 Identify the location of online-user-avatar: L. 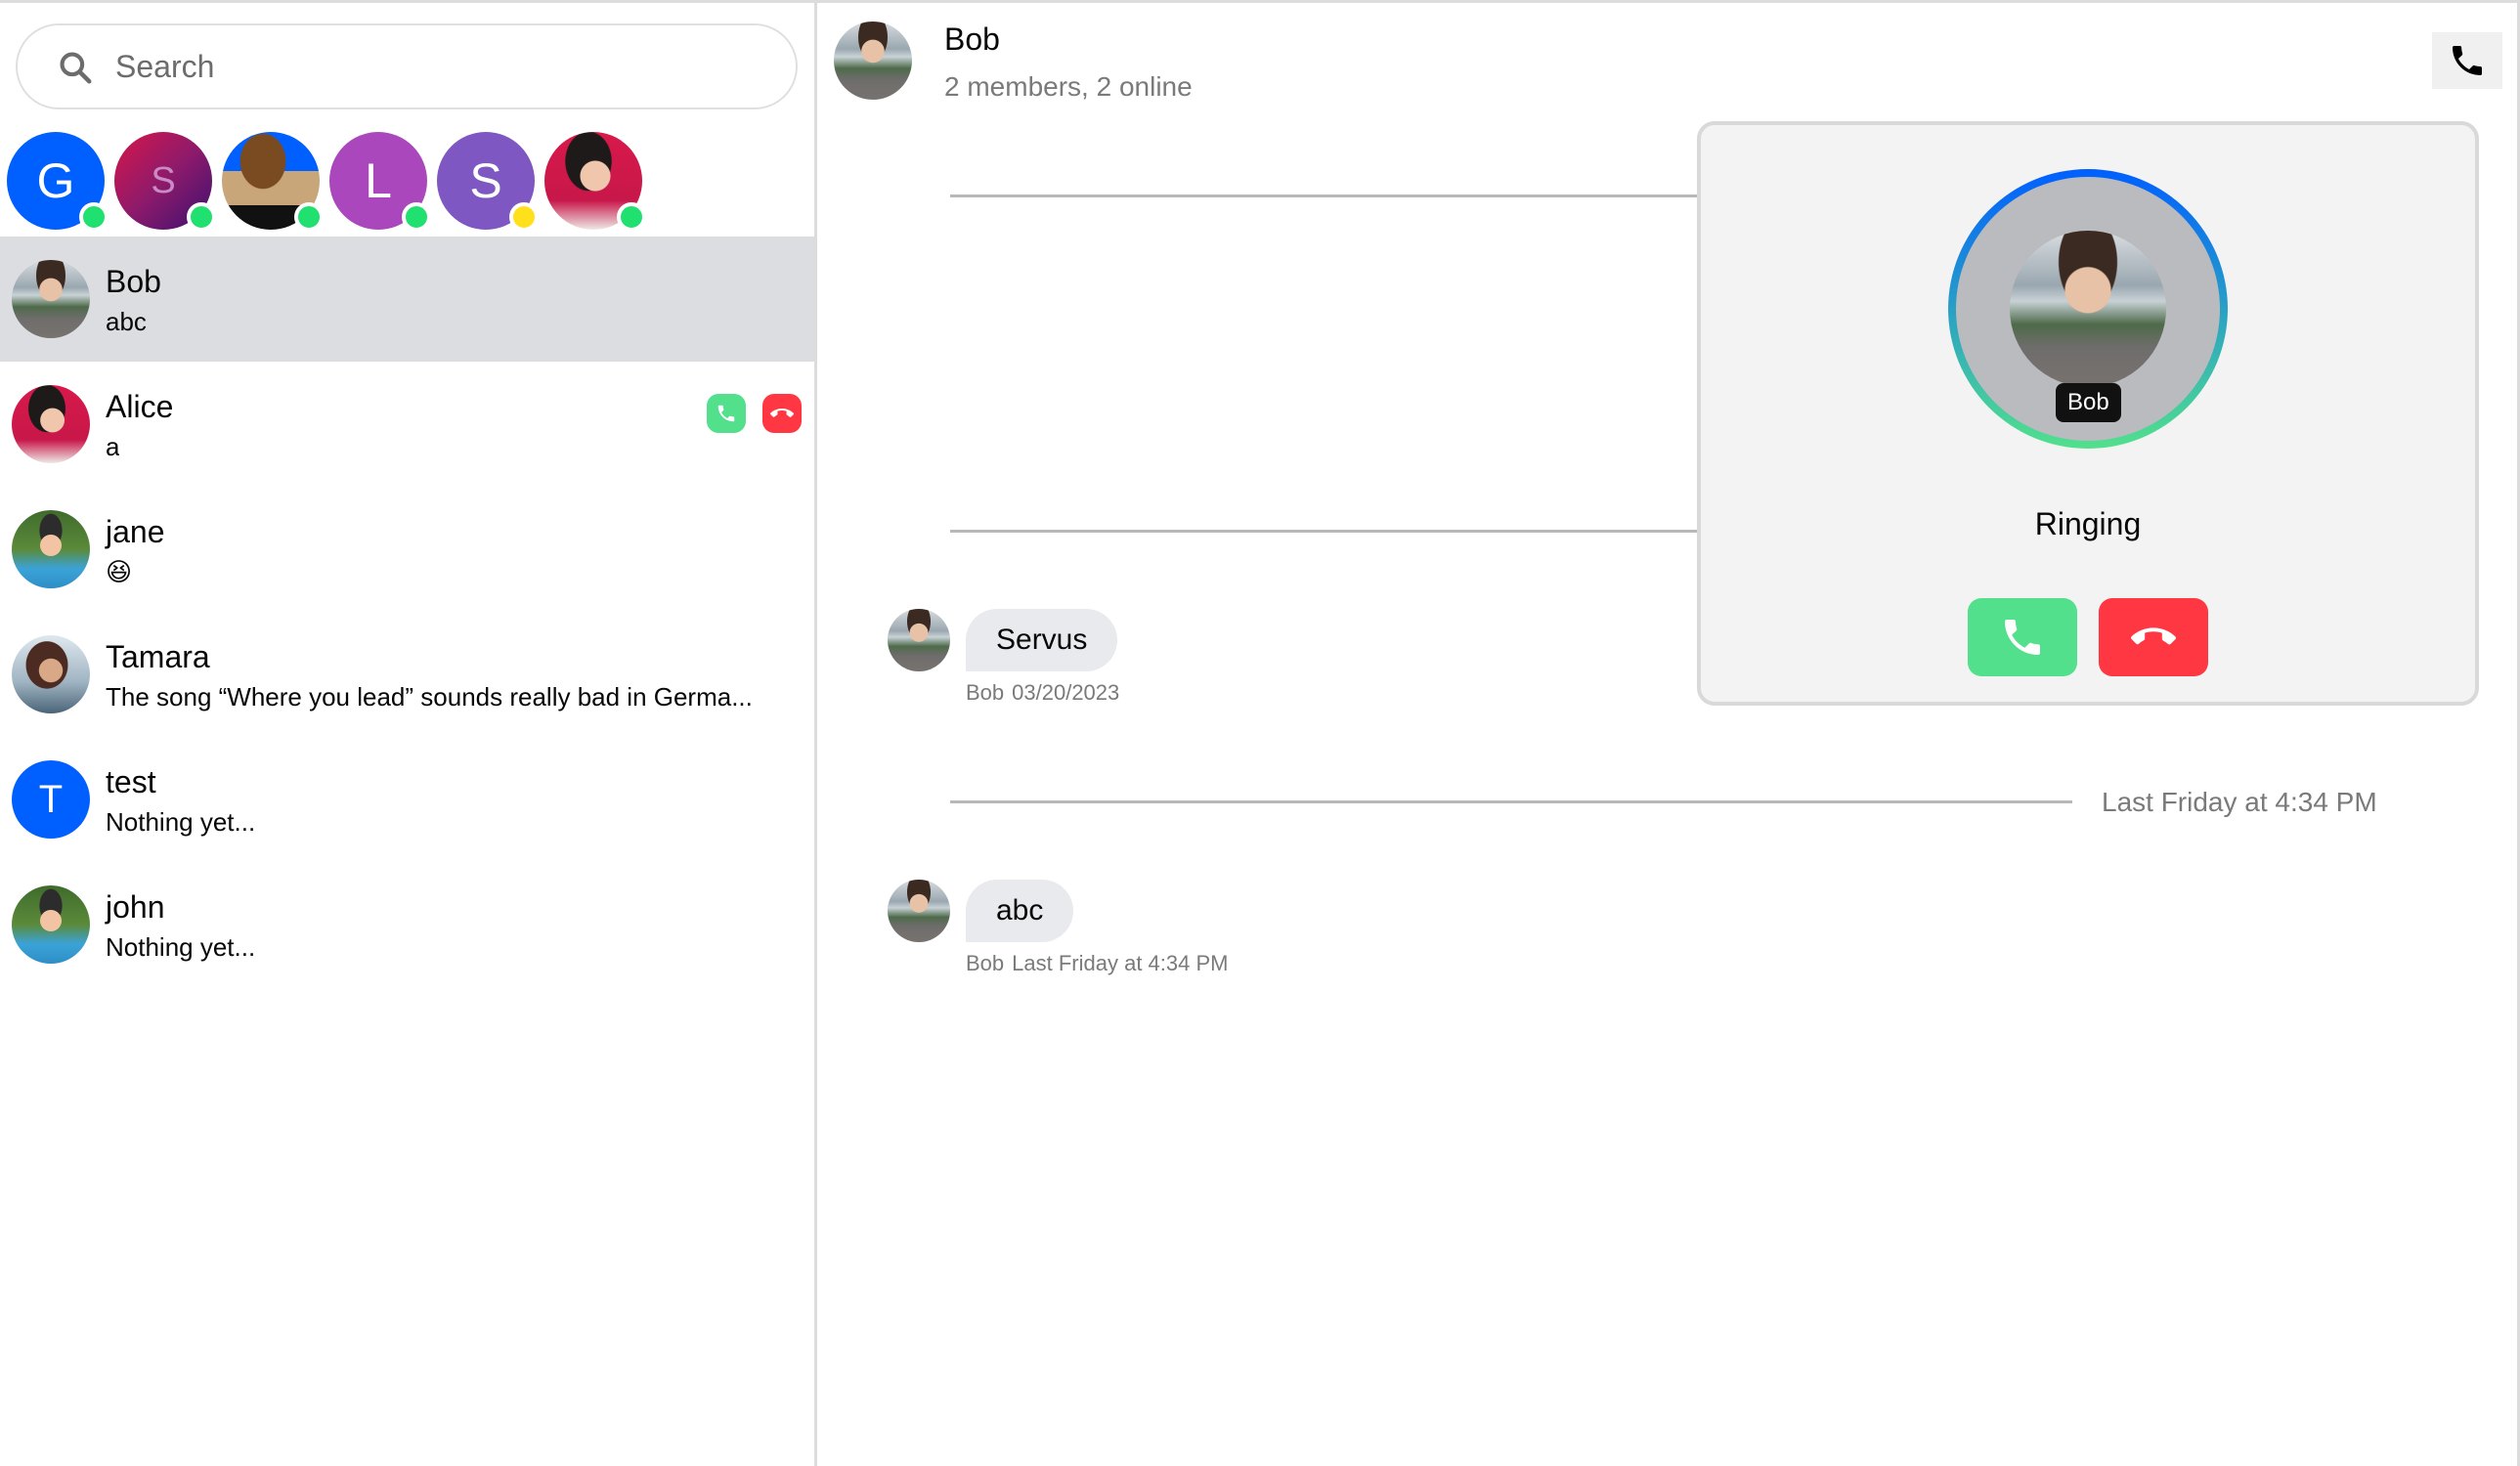
(380, 182).